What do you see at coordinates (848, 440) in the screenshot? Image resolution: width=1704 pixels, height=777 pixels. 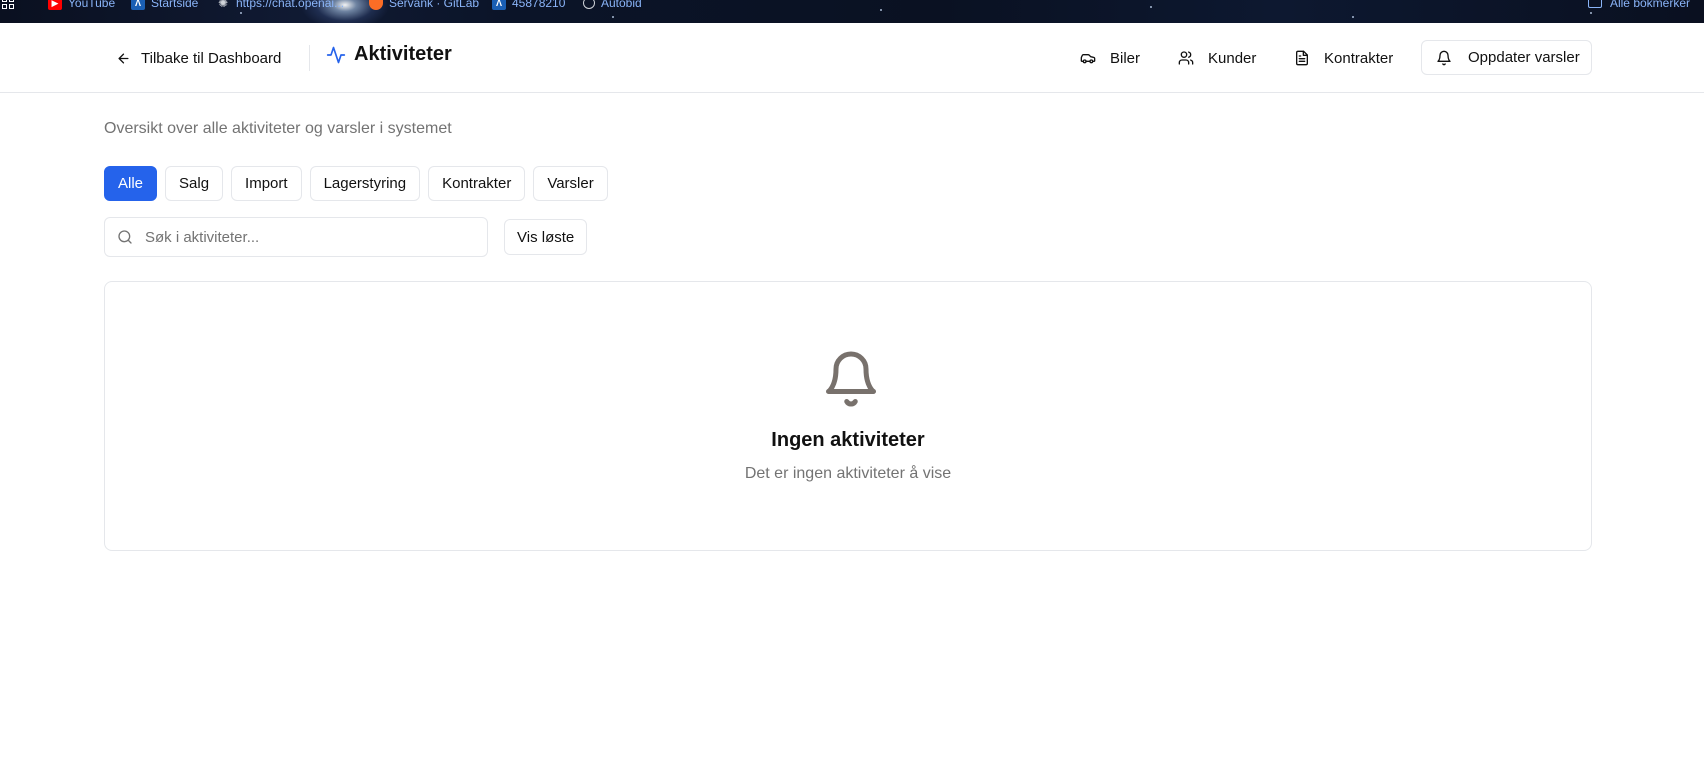 I see `empty-state-title: Ingen aktiviteter` at bounding box center [848, 440].